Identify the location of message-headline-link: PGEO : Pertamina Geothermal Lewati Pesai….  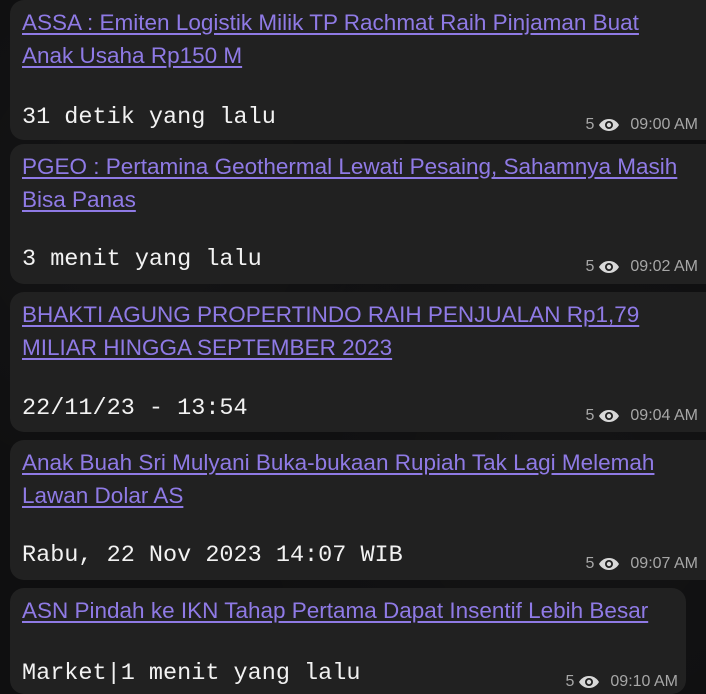
(358, 183).